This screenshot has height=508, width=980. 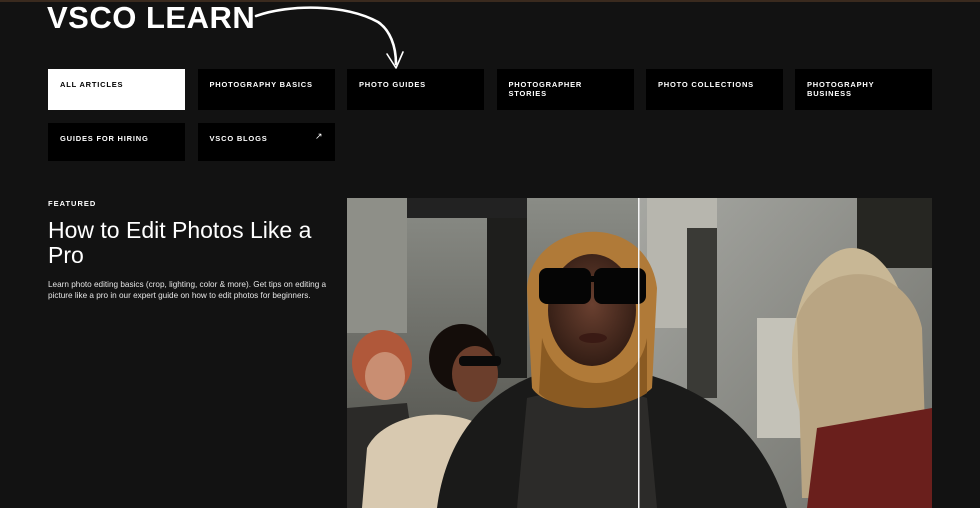 What do you see at coordinates (151, 18) in the screenshot?
I see `page-title: VSCO LEARN` at bounding box center [151, 18].